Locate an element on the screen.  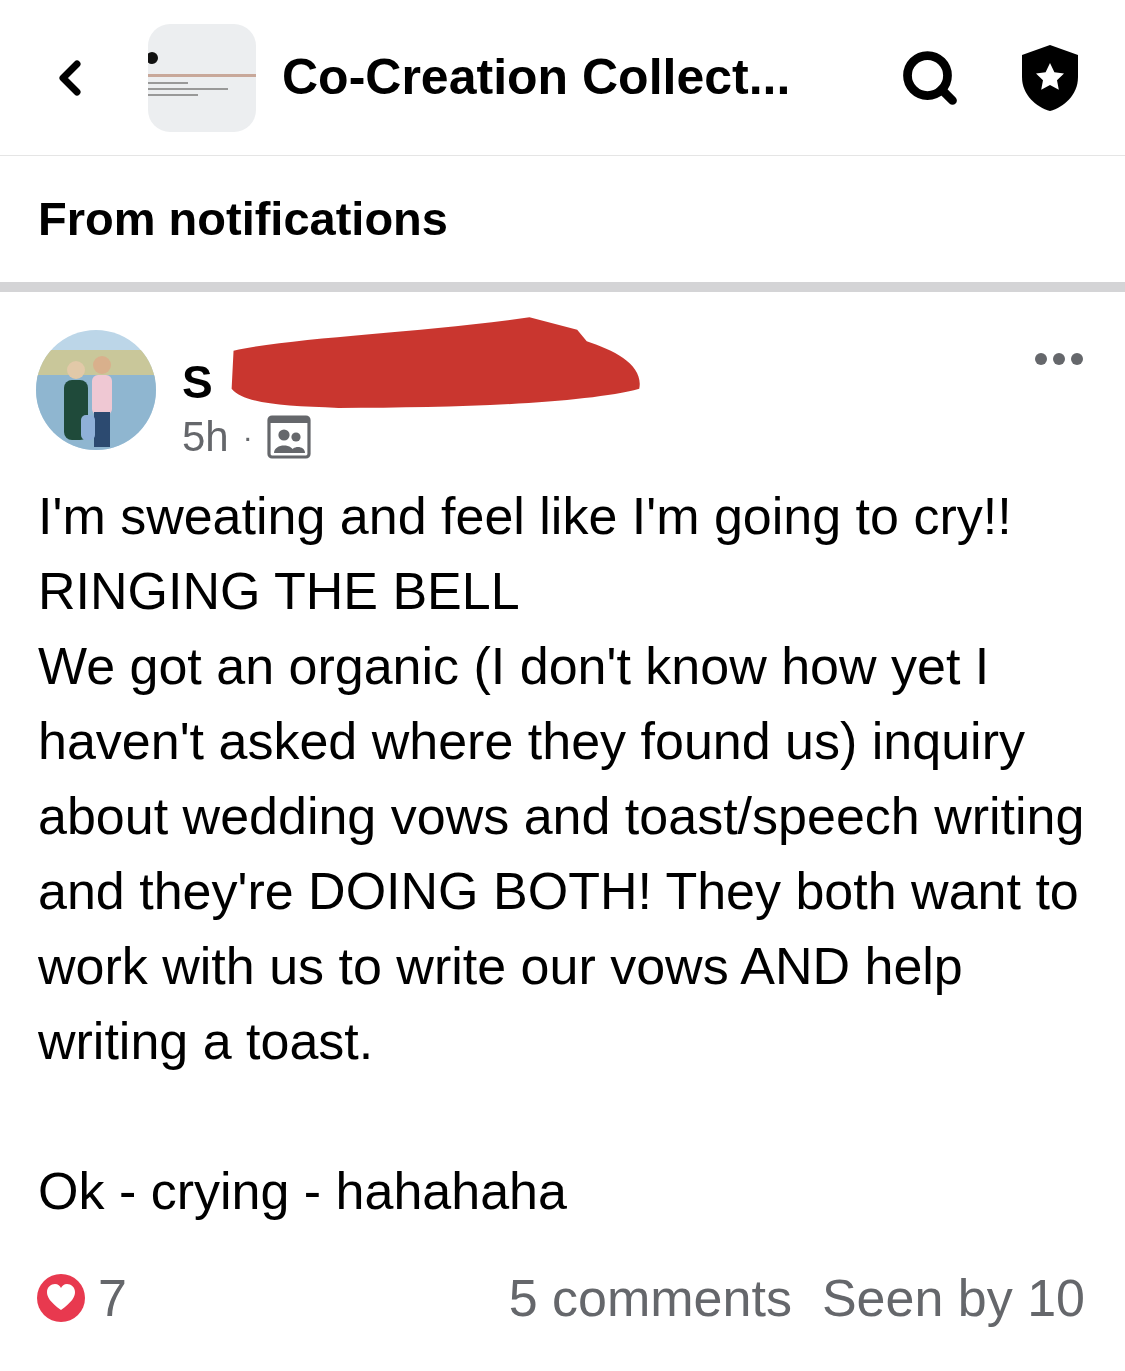
heart-reaction-icon is located at coordinates (61, 1298).